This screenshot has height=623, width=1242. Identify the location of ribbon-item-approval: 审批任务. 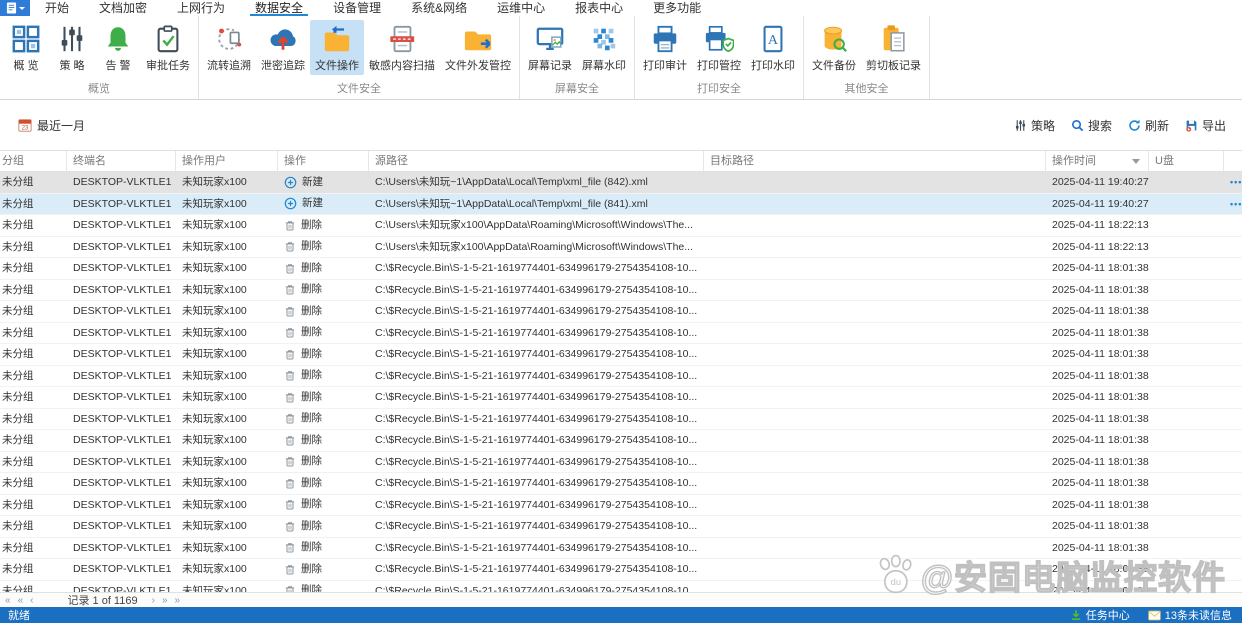
(168, 47).